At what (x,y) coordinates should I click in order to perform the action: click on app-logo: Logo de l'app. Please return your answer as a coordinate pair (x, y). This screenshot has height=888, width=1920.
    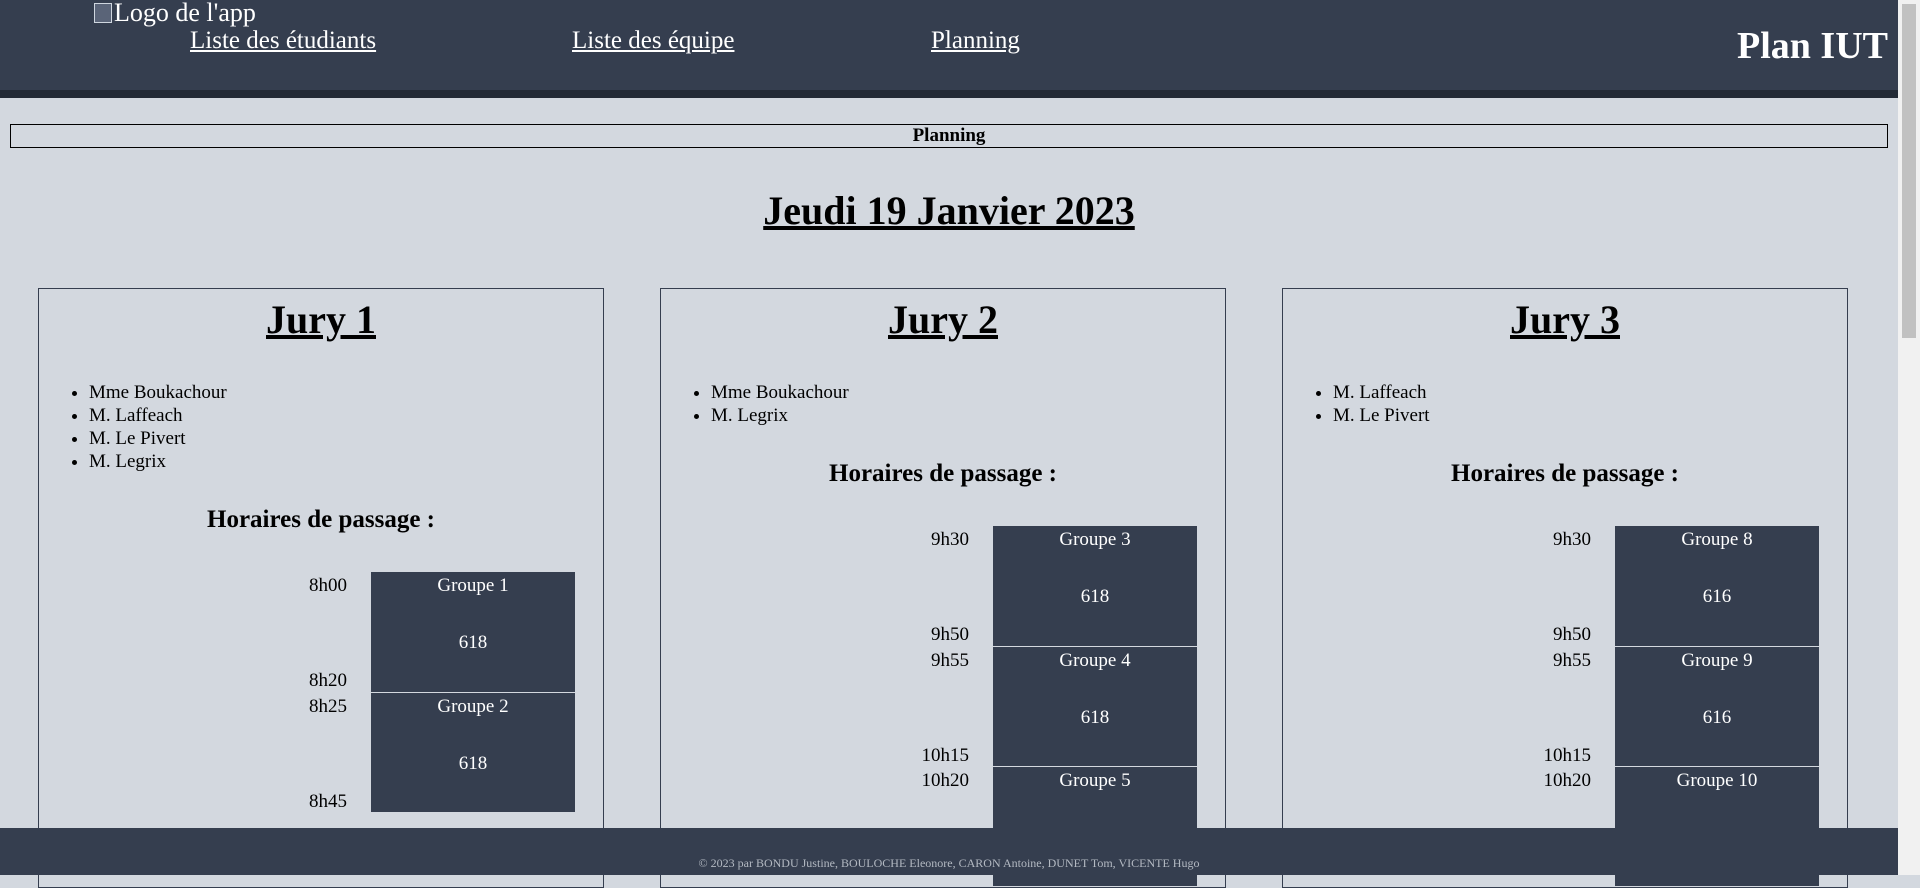
    Looking at the image, I should click on (175, 13).